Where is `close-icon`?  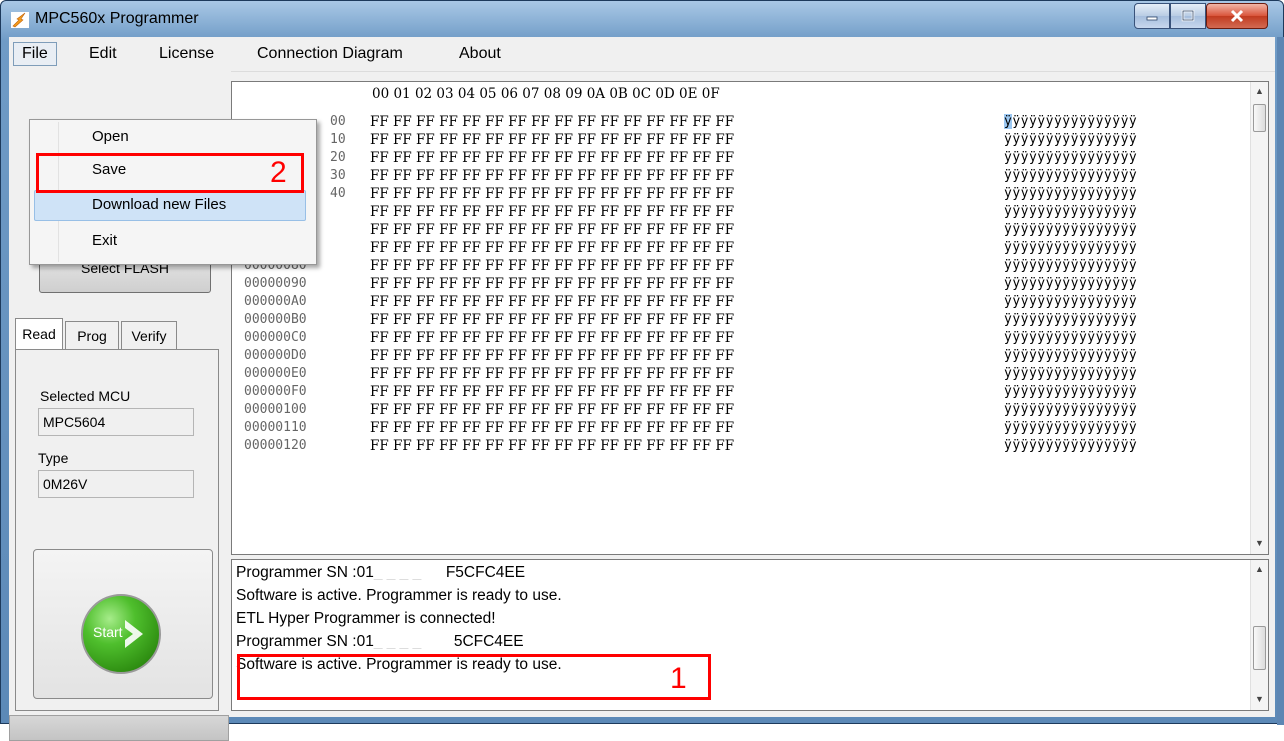
close-icon is located at coordinates (1237, 16).